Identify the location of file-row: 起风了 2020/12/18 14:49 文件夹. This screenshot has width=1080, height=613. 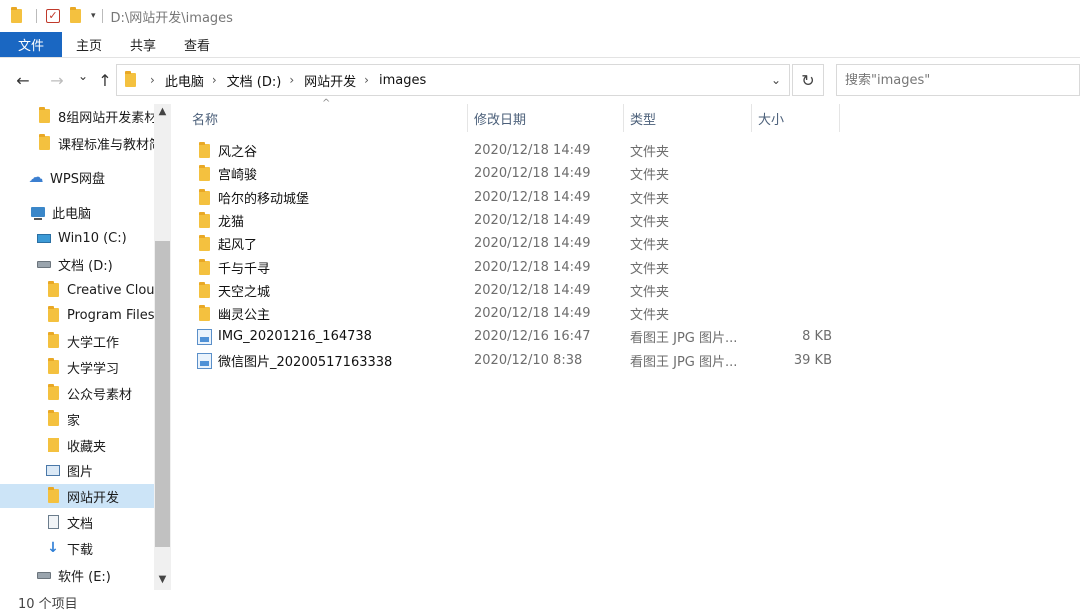
(513, 243).